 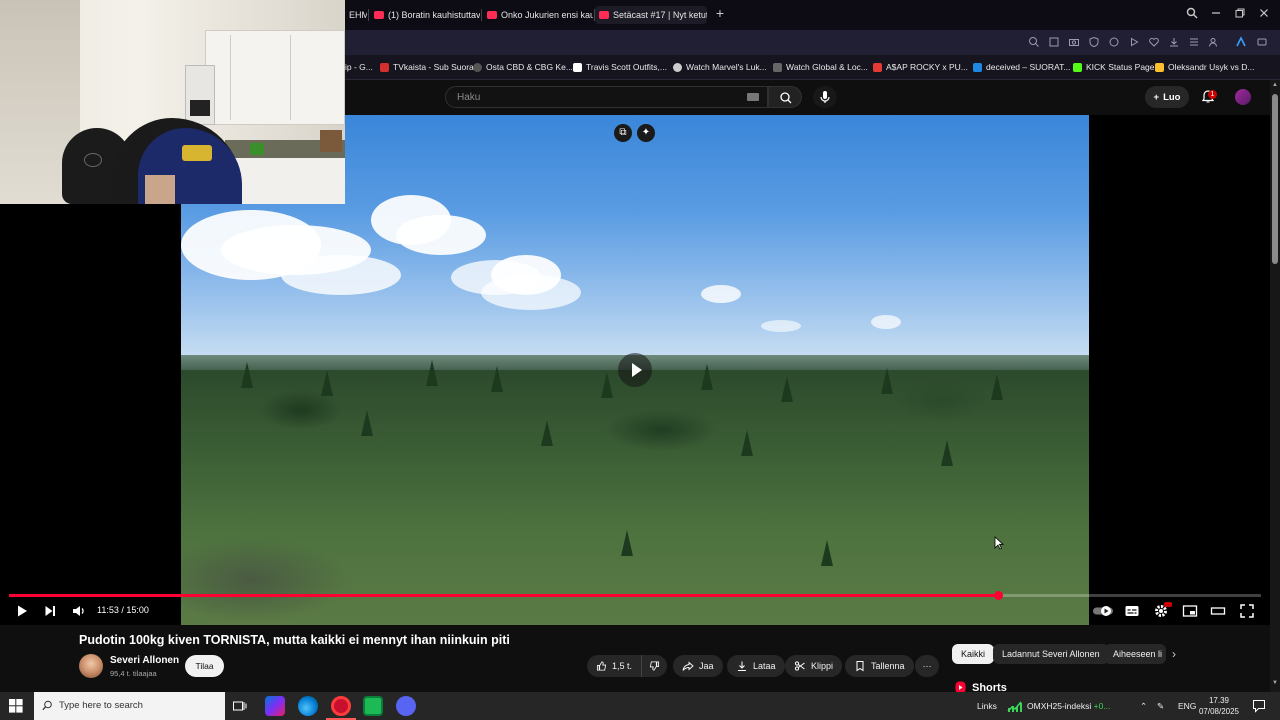 I want to click on browser-tab: Onko Jukurien ensi kausi j, so click(x=538, y=15).